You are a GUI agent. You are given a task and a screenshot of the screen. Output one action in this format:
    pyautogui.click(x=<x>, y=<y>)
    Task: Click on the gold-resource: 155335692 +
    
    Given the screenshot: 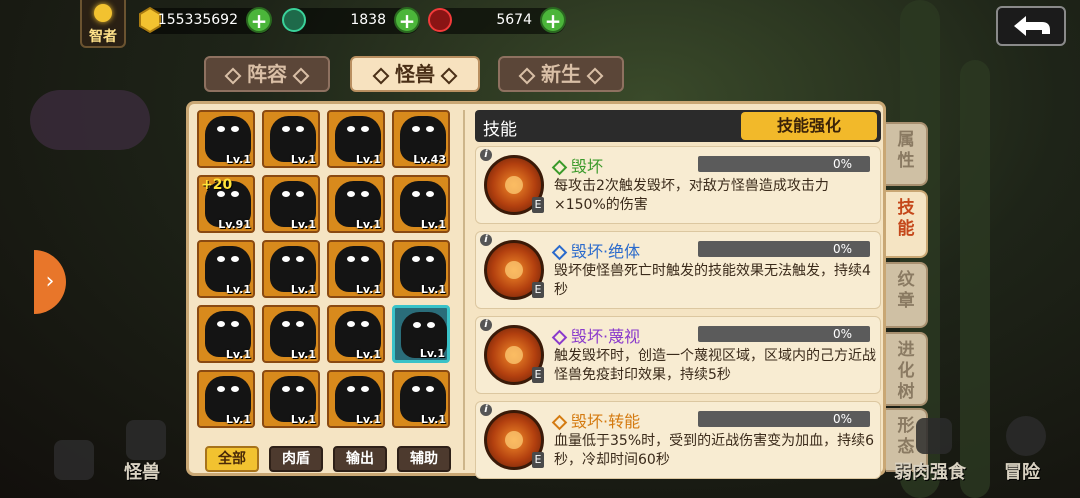 What is the action you would take?
    pyautogui.click(x=205, y=20)
    